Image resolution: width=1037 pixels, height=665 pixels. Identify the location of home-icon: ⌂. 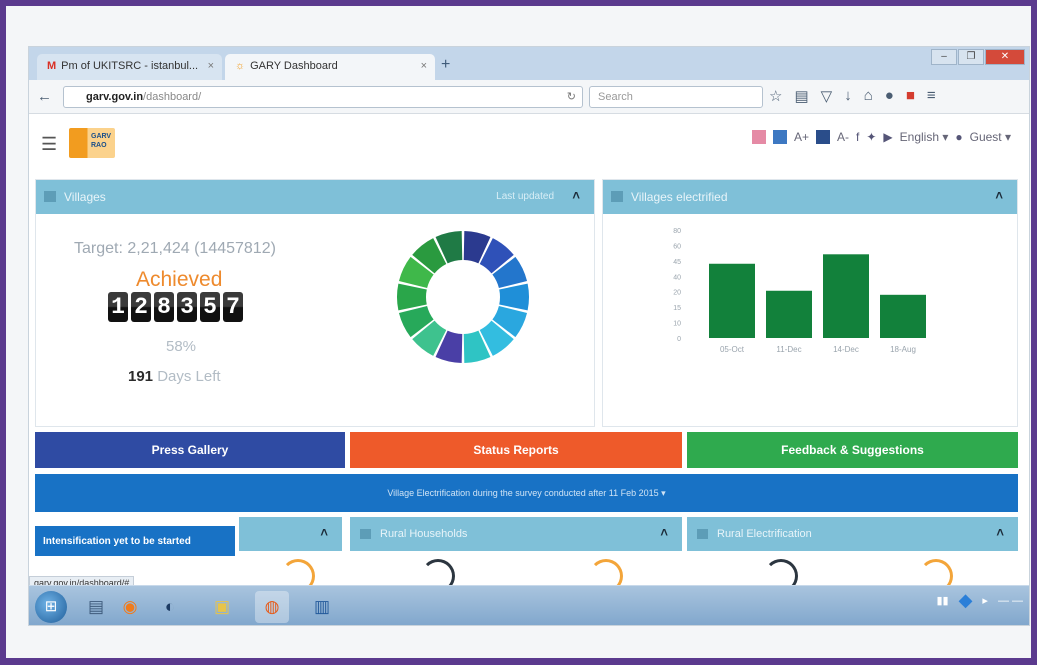
(868, 96).